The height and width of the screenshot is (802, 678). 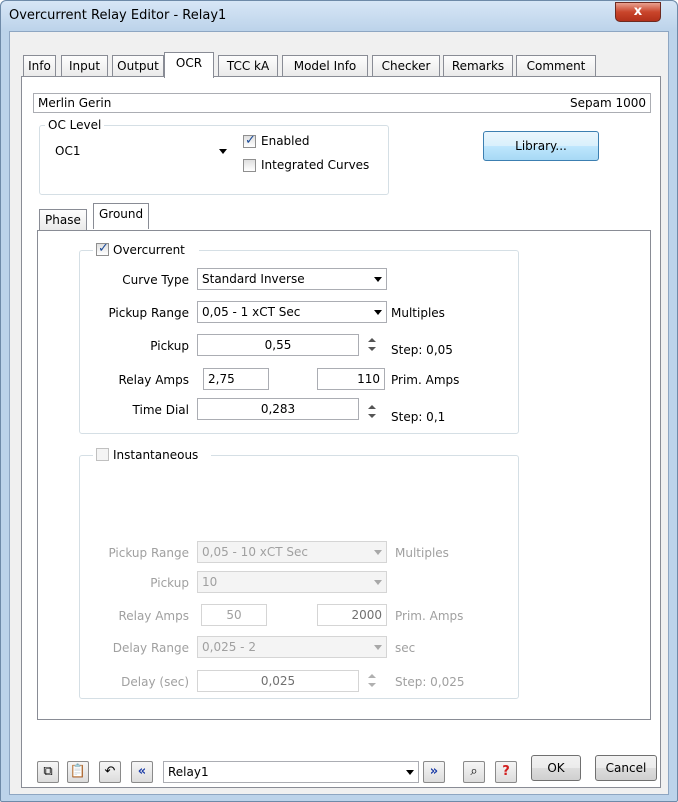 What do you see at coordinates (142, 772) in the screenshot?
I see `previous-icon: «` at bounding box center [142, 772].